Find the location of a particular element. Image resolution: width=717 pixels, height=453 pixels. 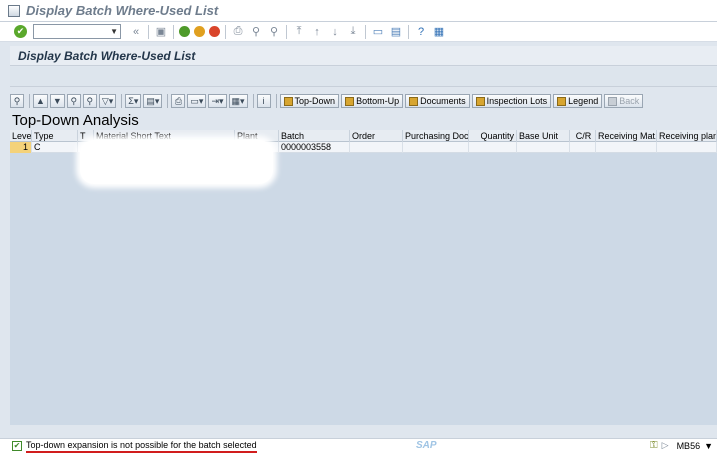

expand-status-icon: ▷ is located at coordinates (665, 445).